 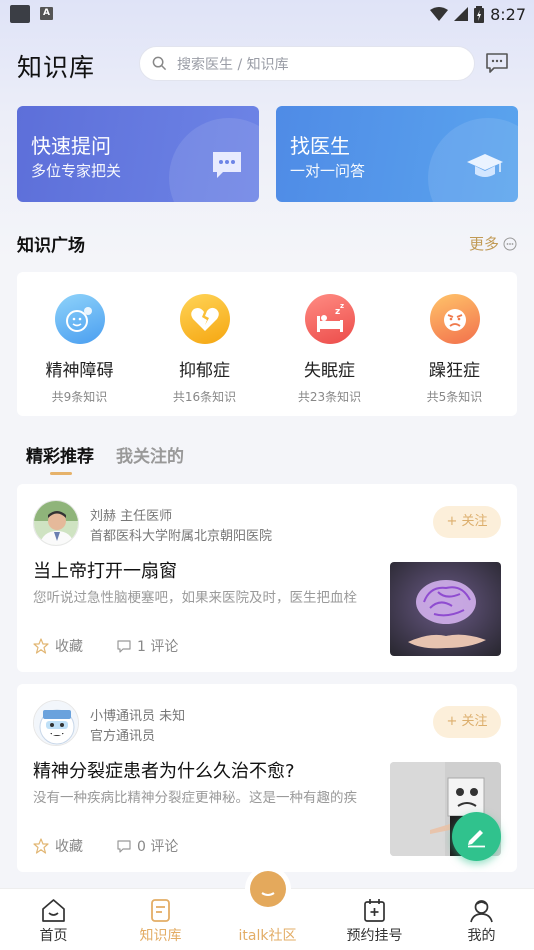 I want to click on message-button, so click(x=497, y=63).